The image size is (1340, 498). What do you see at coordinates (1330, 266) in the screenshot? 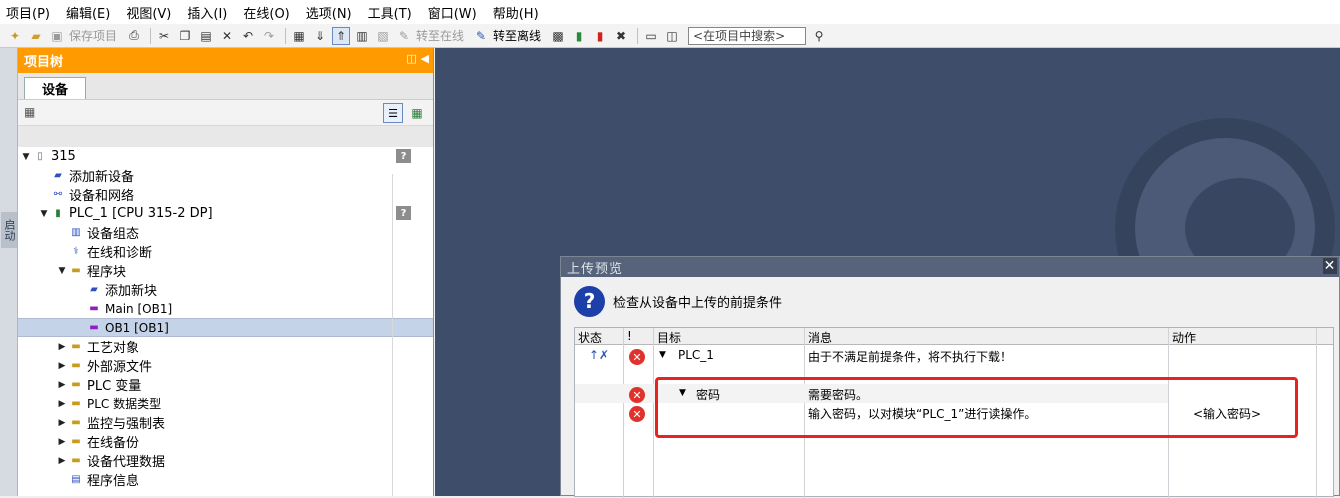
I see `close-icon: ✕` at bounding box center [1330, 266].